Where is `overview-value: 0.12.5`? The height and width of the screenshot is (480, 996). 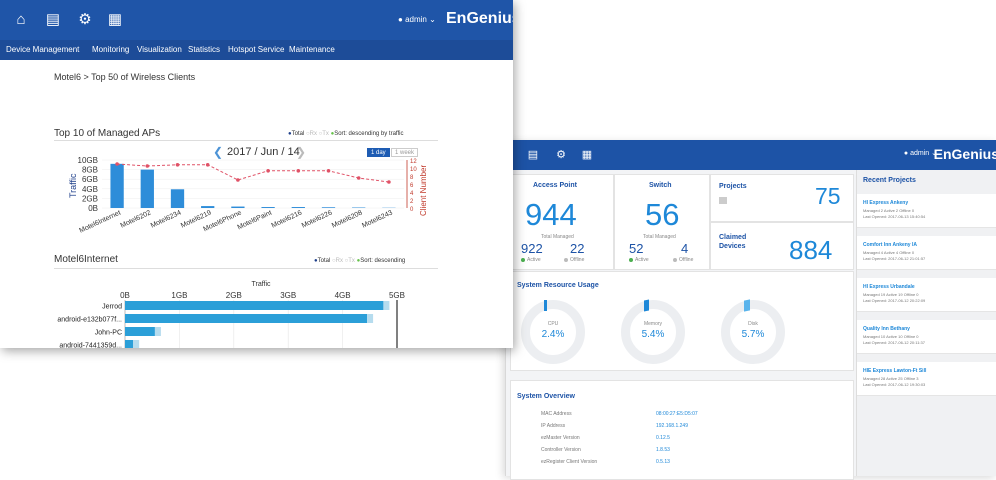
overview-value: 0.12.5 is located at coordinates (663, 438).